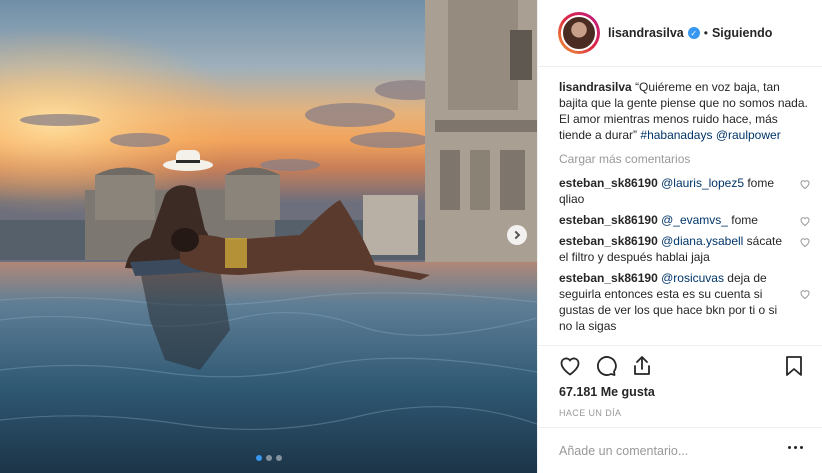 This screenshot has width=822, height=473. I want to click on bookmark-icon, so click(794, 366).